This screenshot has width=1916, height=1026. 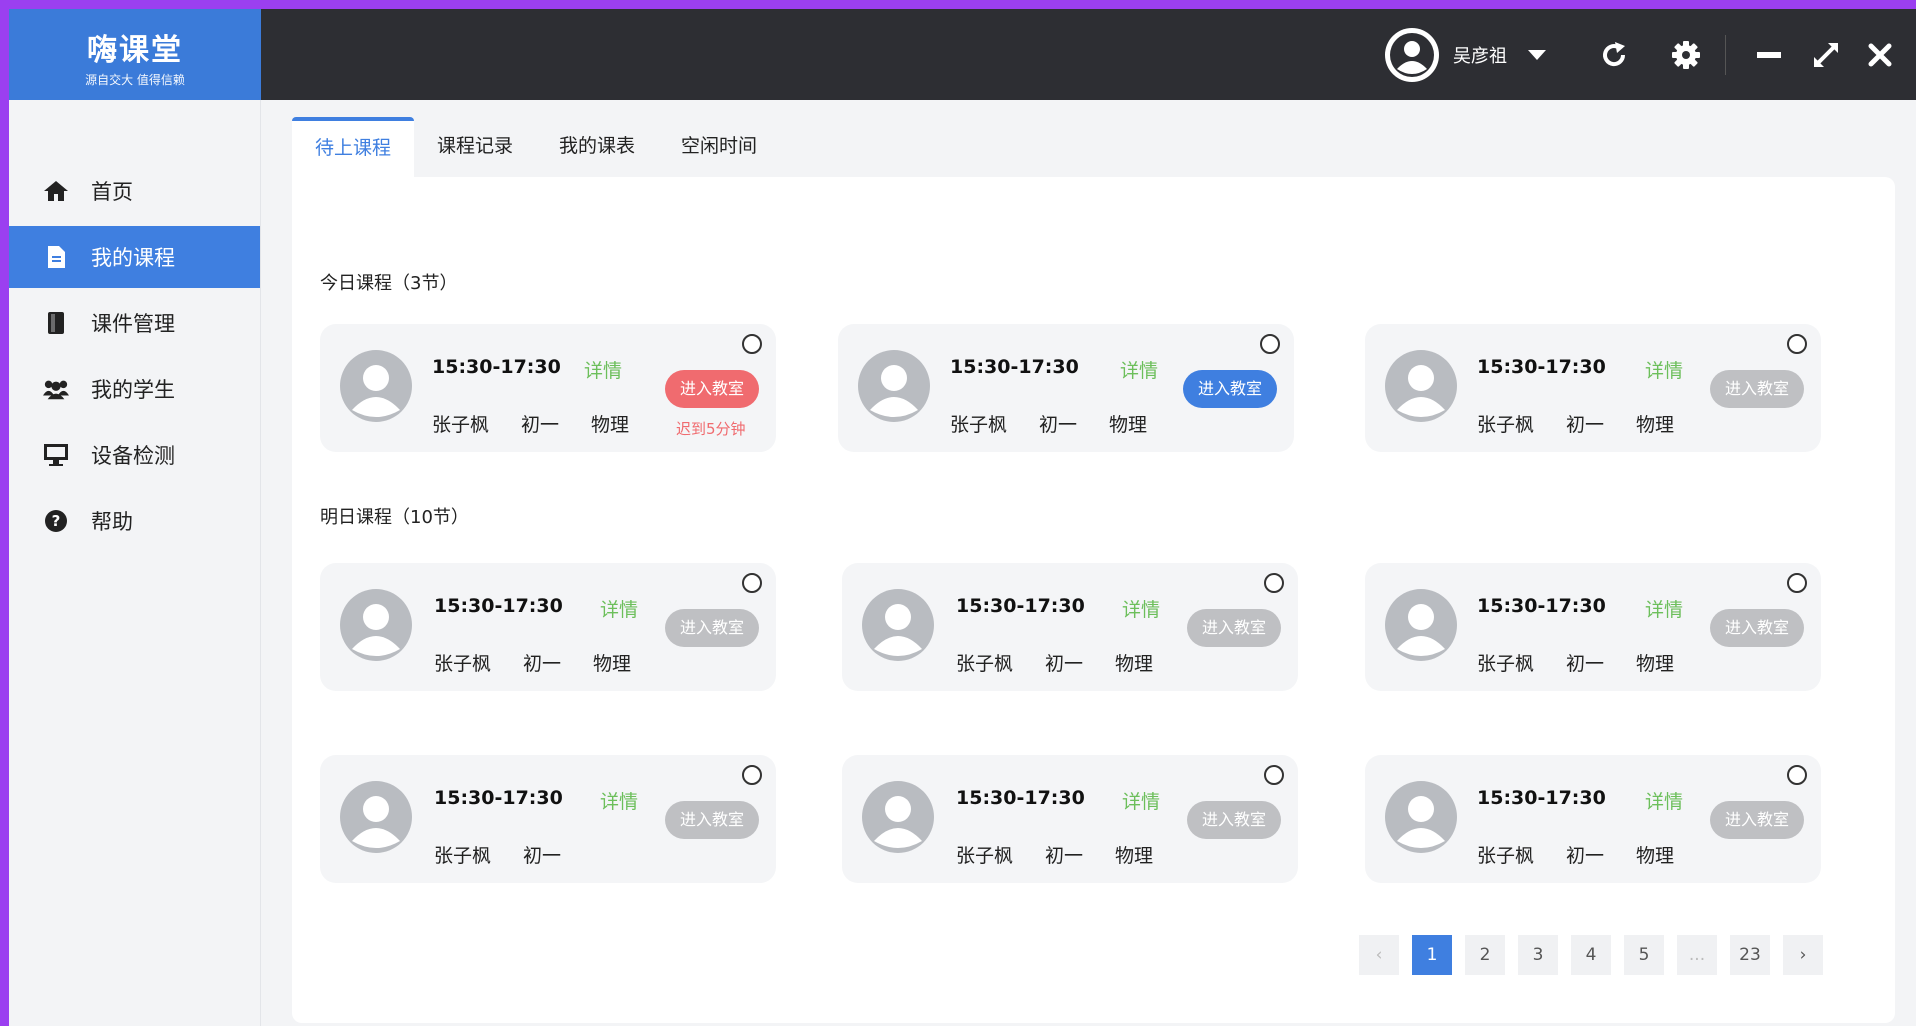 I want to click on user-name: 吴彦祖, so click(x=1480, y=55).